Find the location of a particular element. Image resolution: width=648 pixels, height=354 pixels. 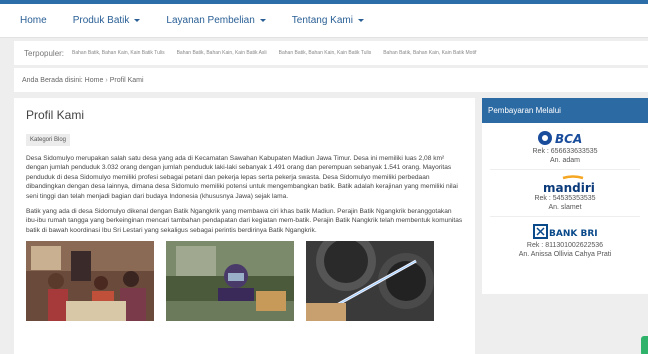

gallery-photo-batik-maker is located at coordinates (230, 281).